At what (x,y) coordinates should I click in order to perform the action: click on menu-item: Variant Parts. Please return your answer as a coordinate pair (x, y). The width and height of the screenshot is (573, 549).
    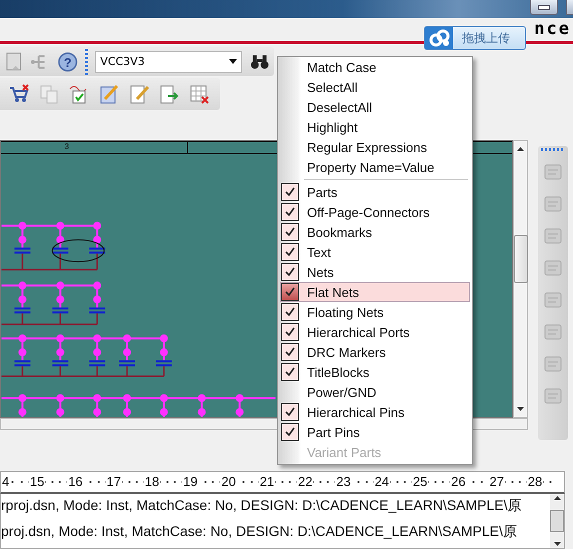
    Looking at the image, I should click on (344, 453).